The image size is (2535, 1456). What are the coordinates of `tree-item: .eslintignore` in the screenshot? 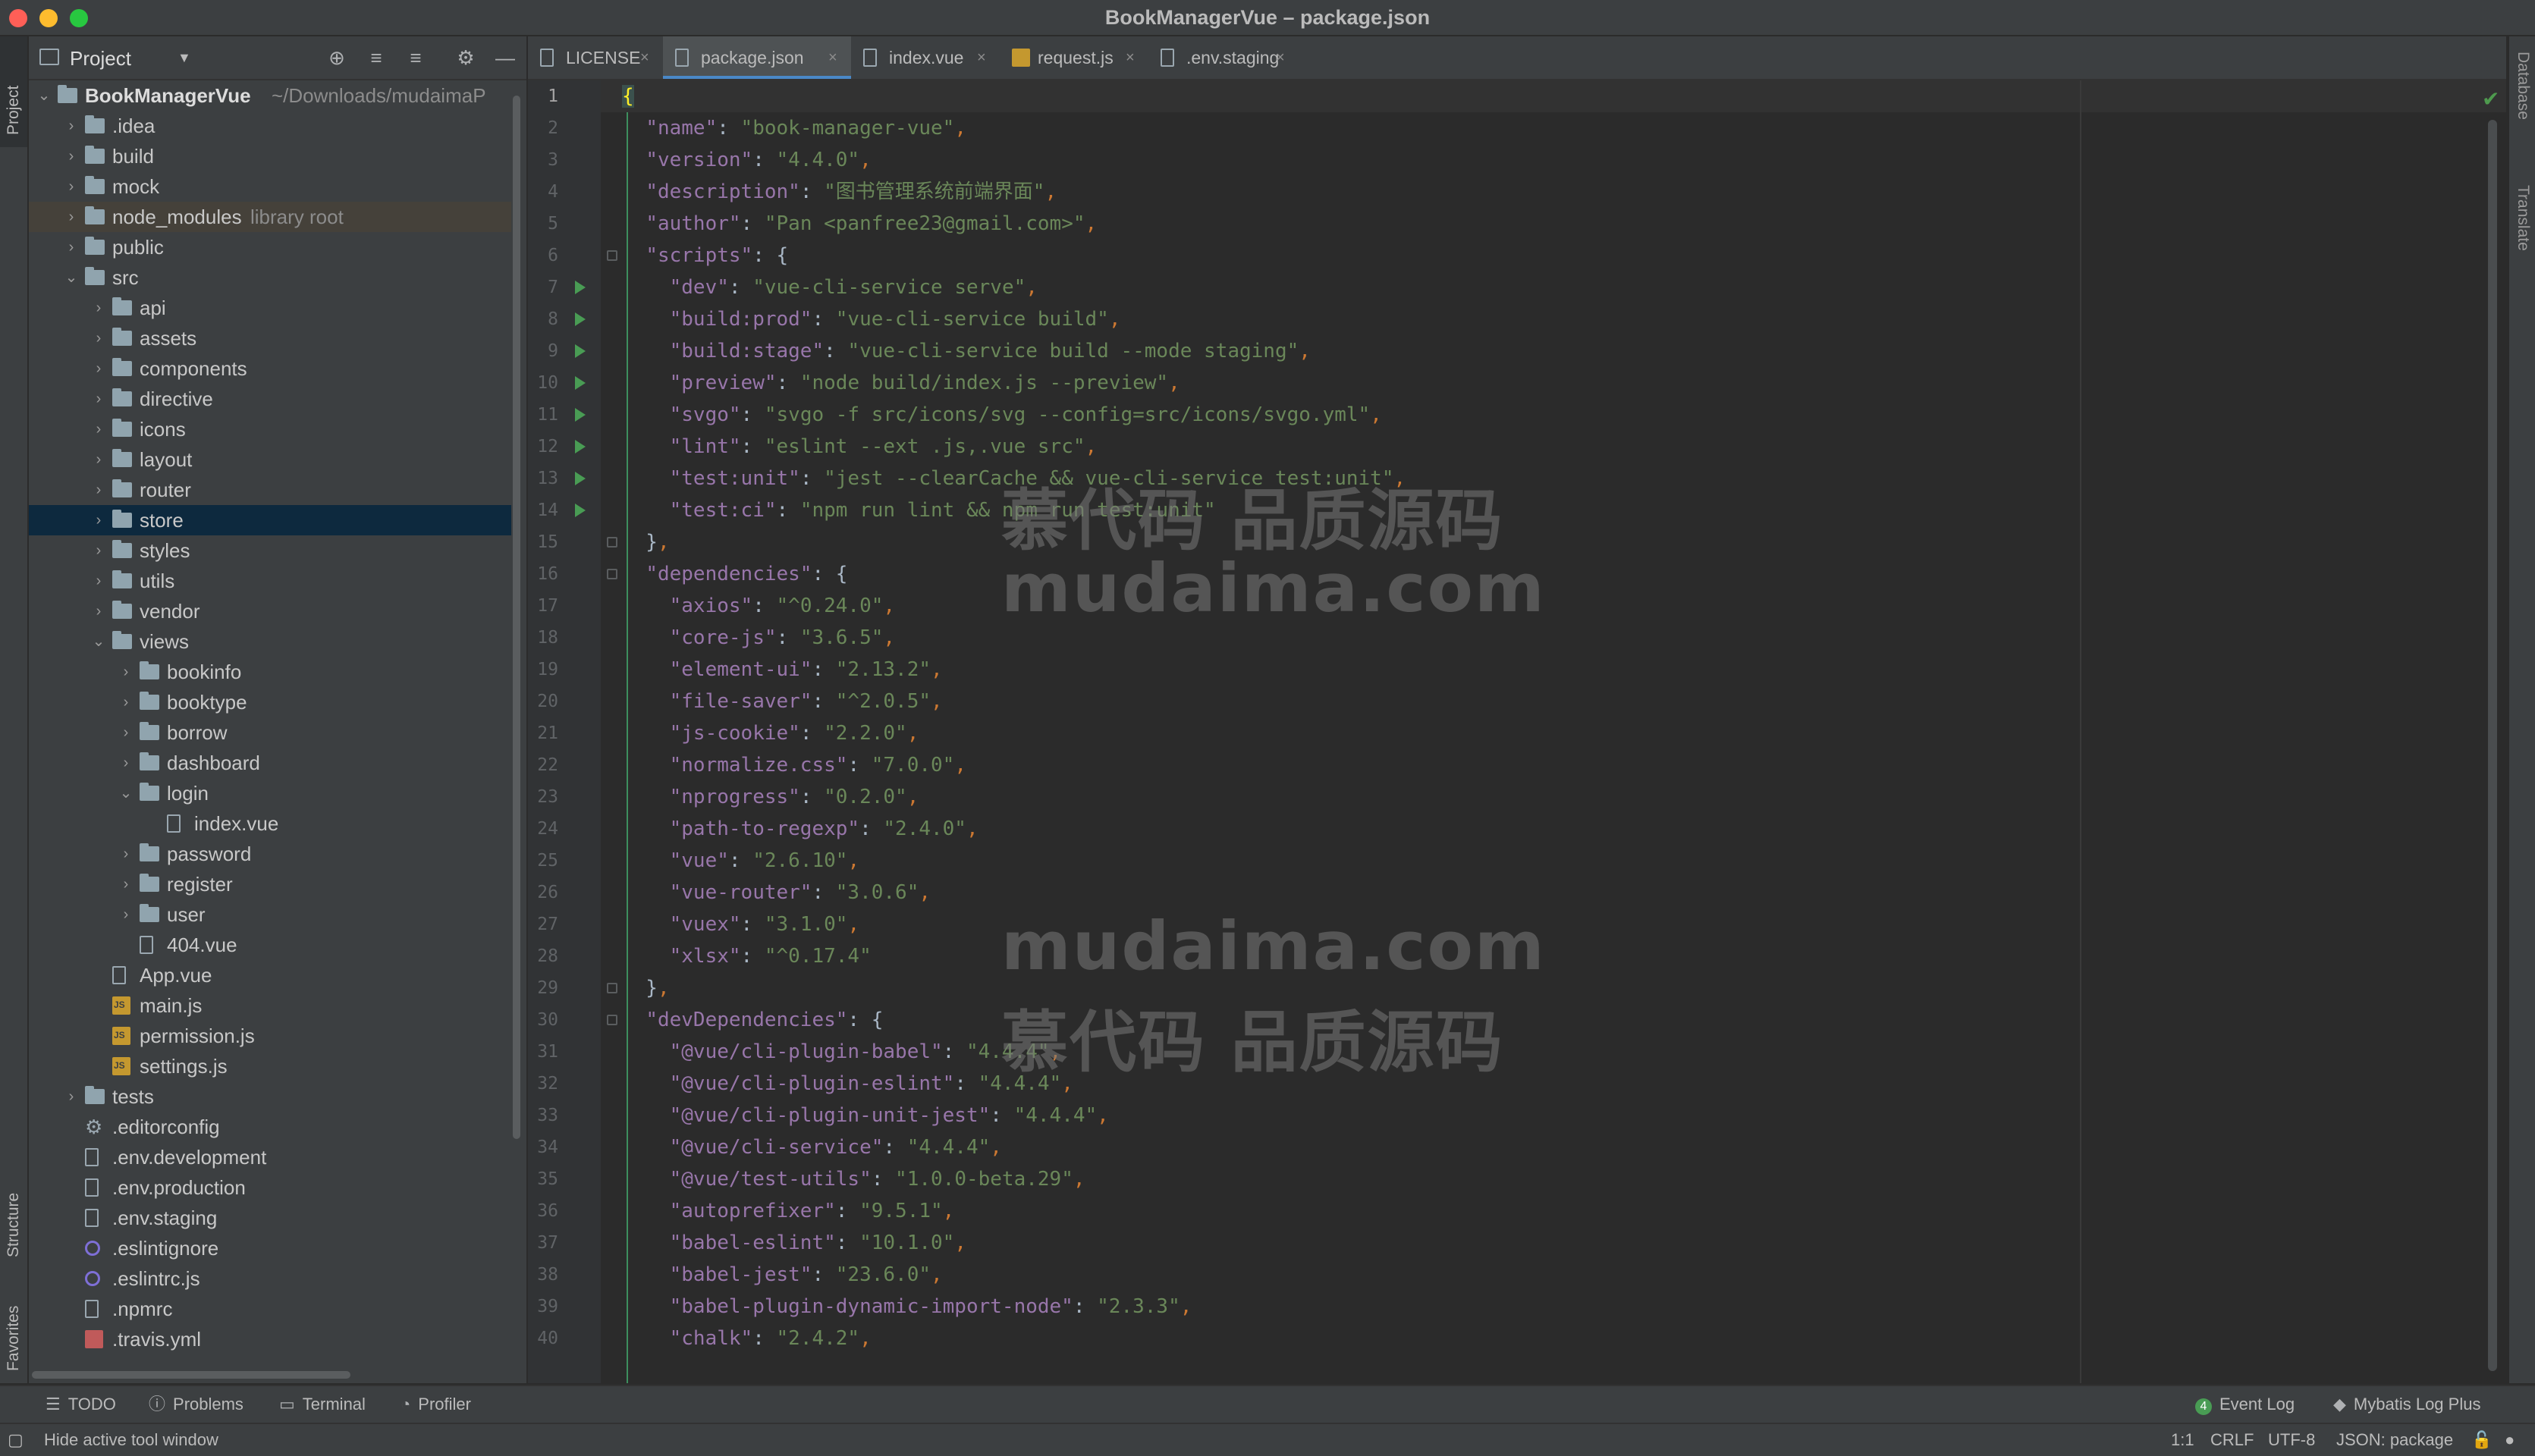 It's located at (270, 1248).